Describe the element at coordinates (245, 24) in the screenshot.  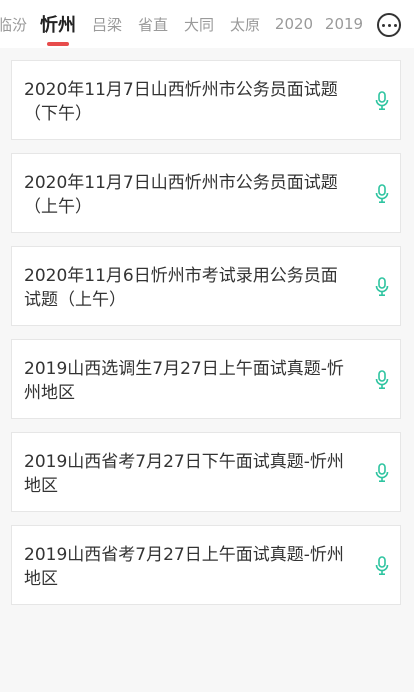
I see `tab-taiyuan: 太原` at that location.